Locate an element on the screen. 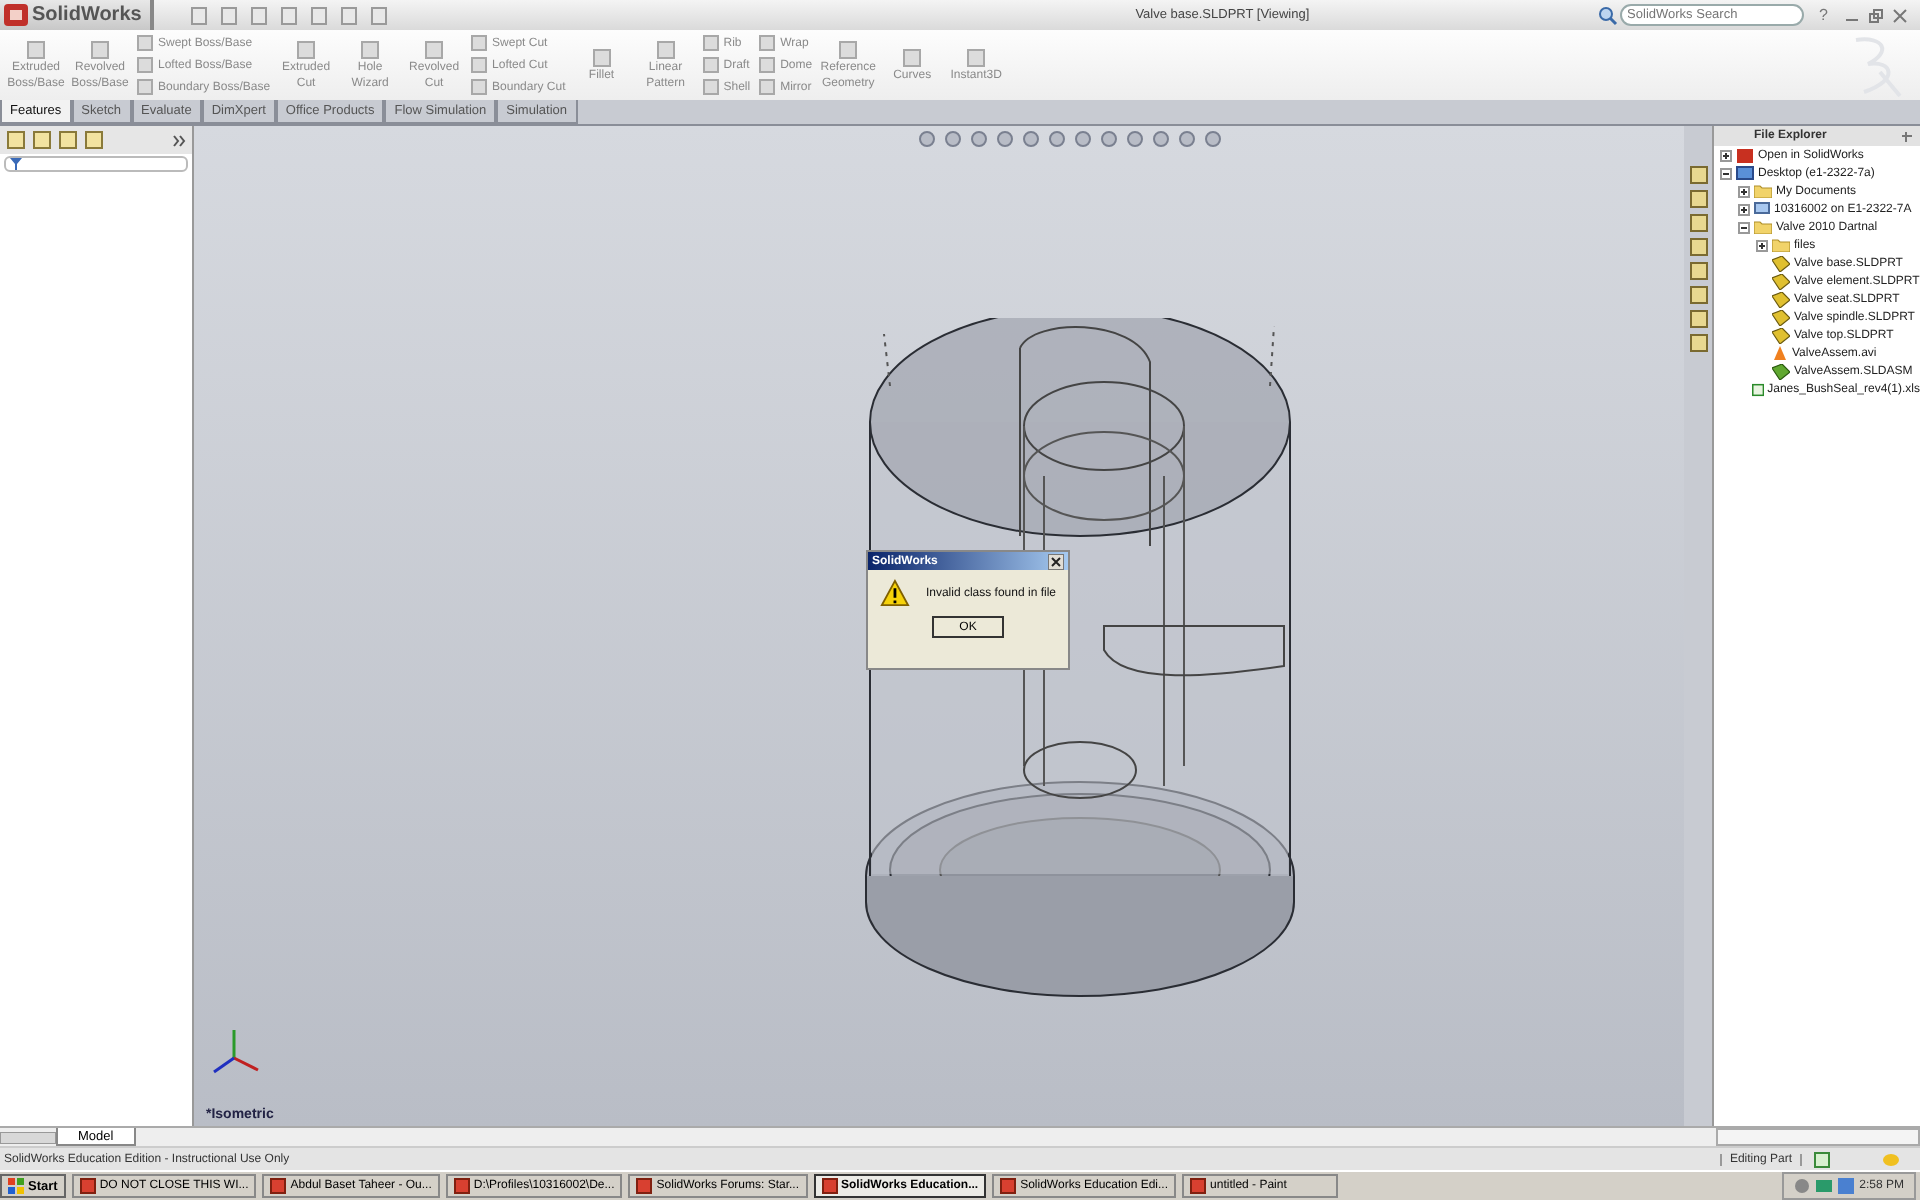 This screenshot has height=1200, width=1920. folder-icon is located at coordinates (1763, 191).